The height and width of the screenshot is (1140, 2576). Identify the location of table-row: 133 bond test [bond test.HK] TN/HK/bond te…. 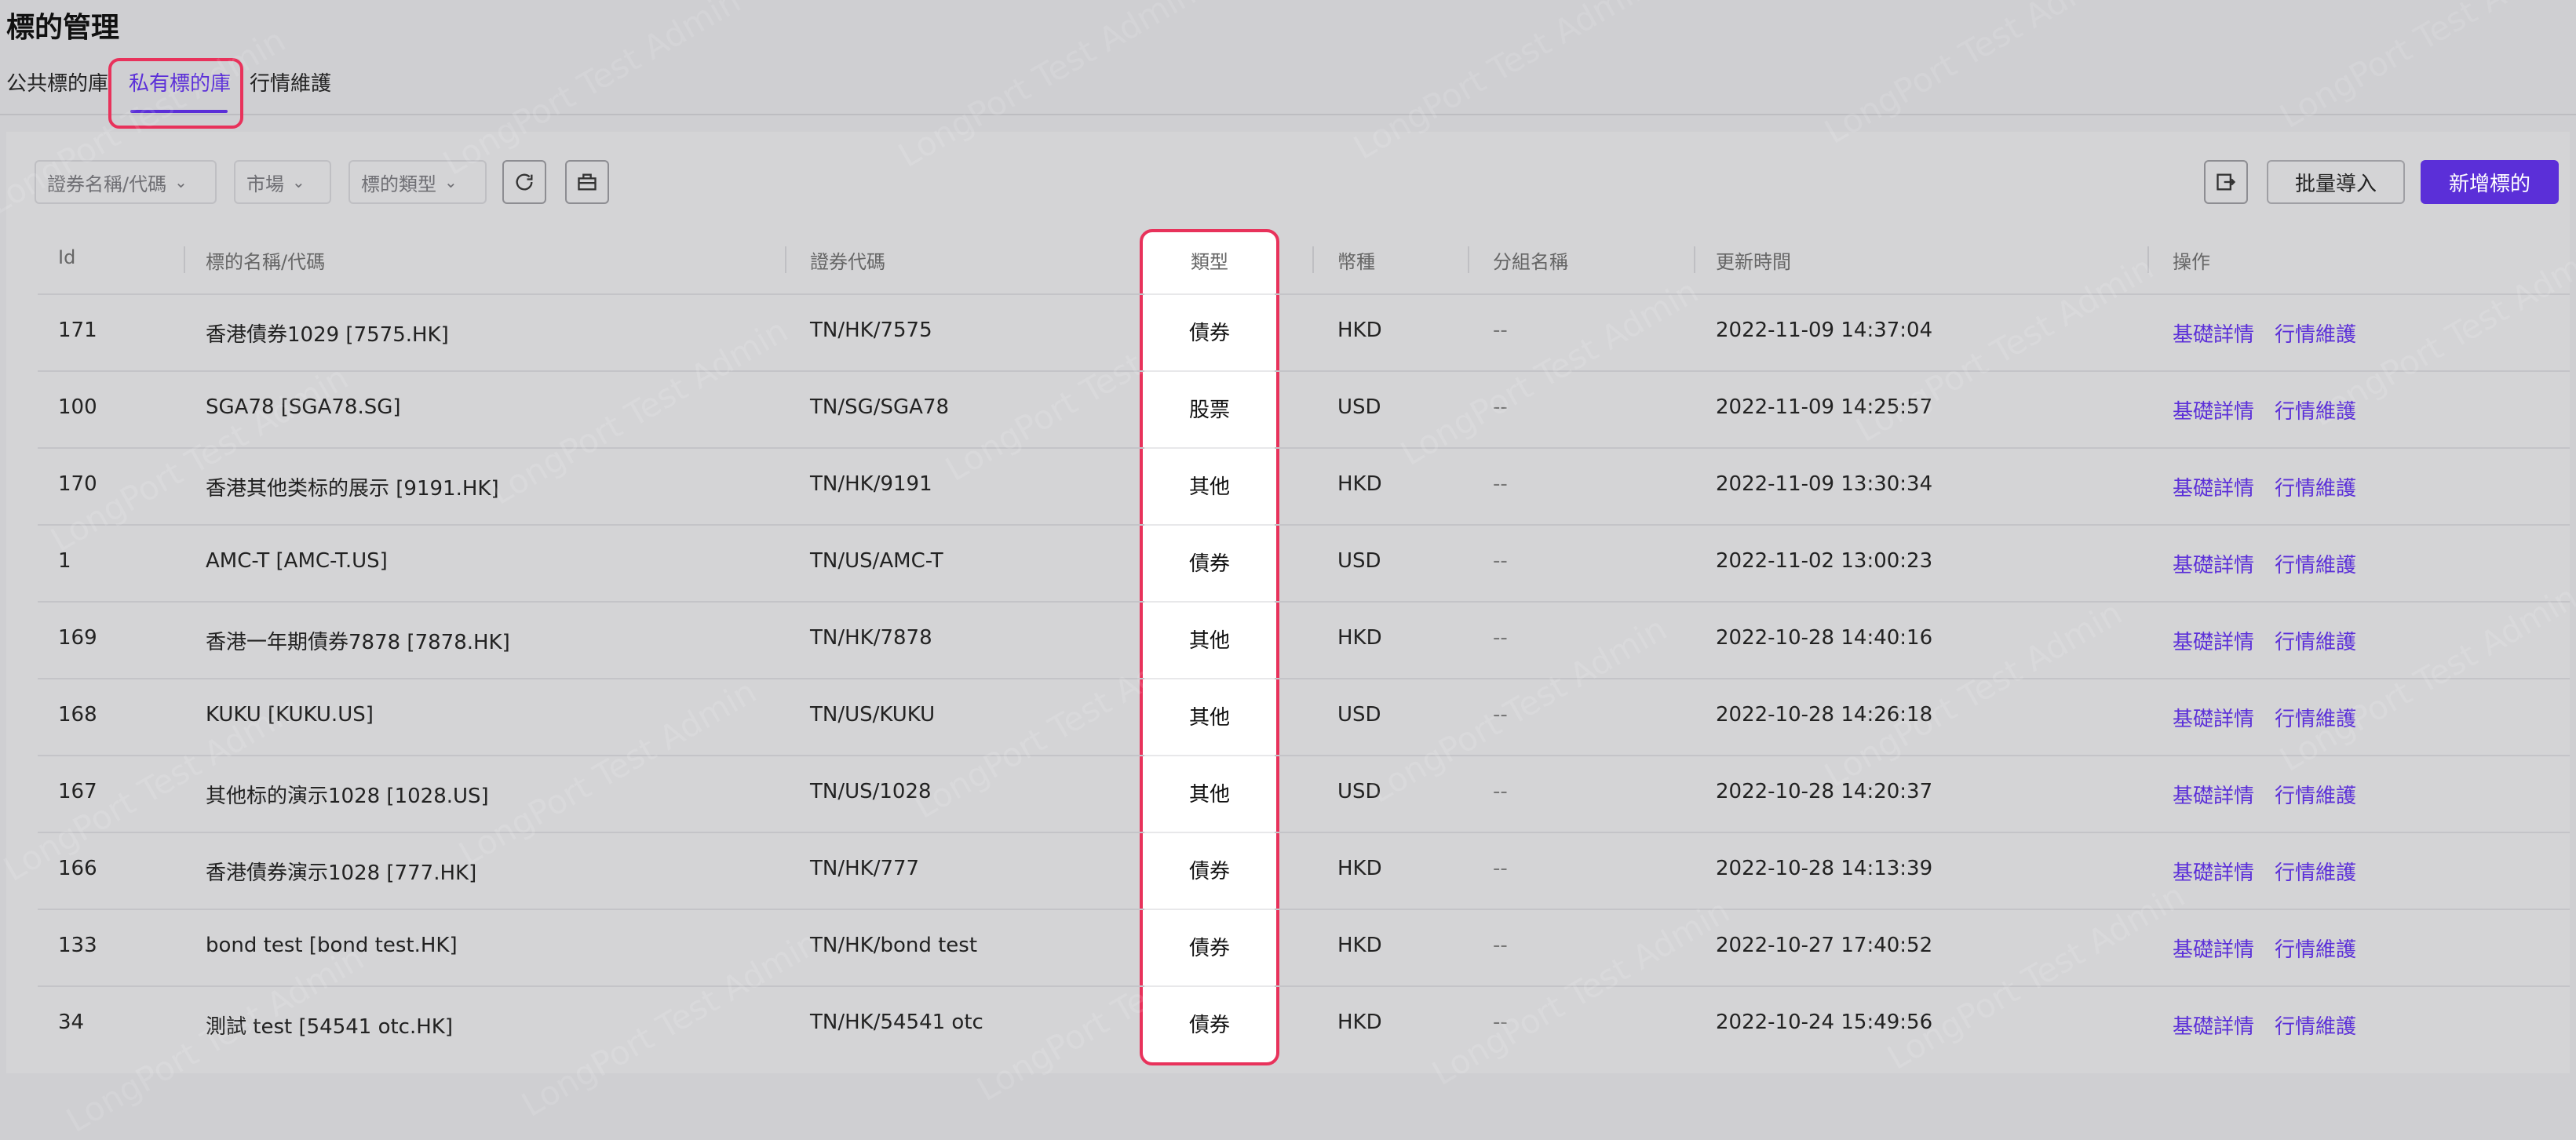
(1304, 948).